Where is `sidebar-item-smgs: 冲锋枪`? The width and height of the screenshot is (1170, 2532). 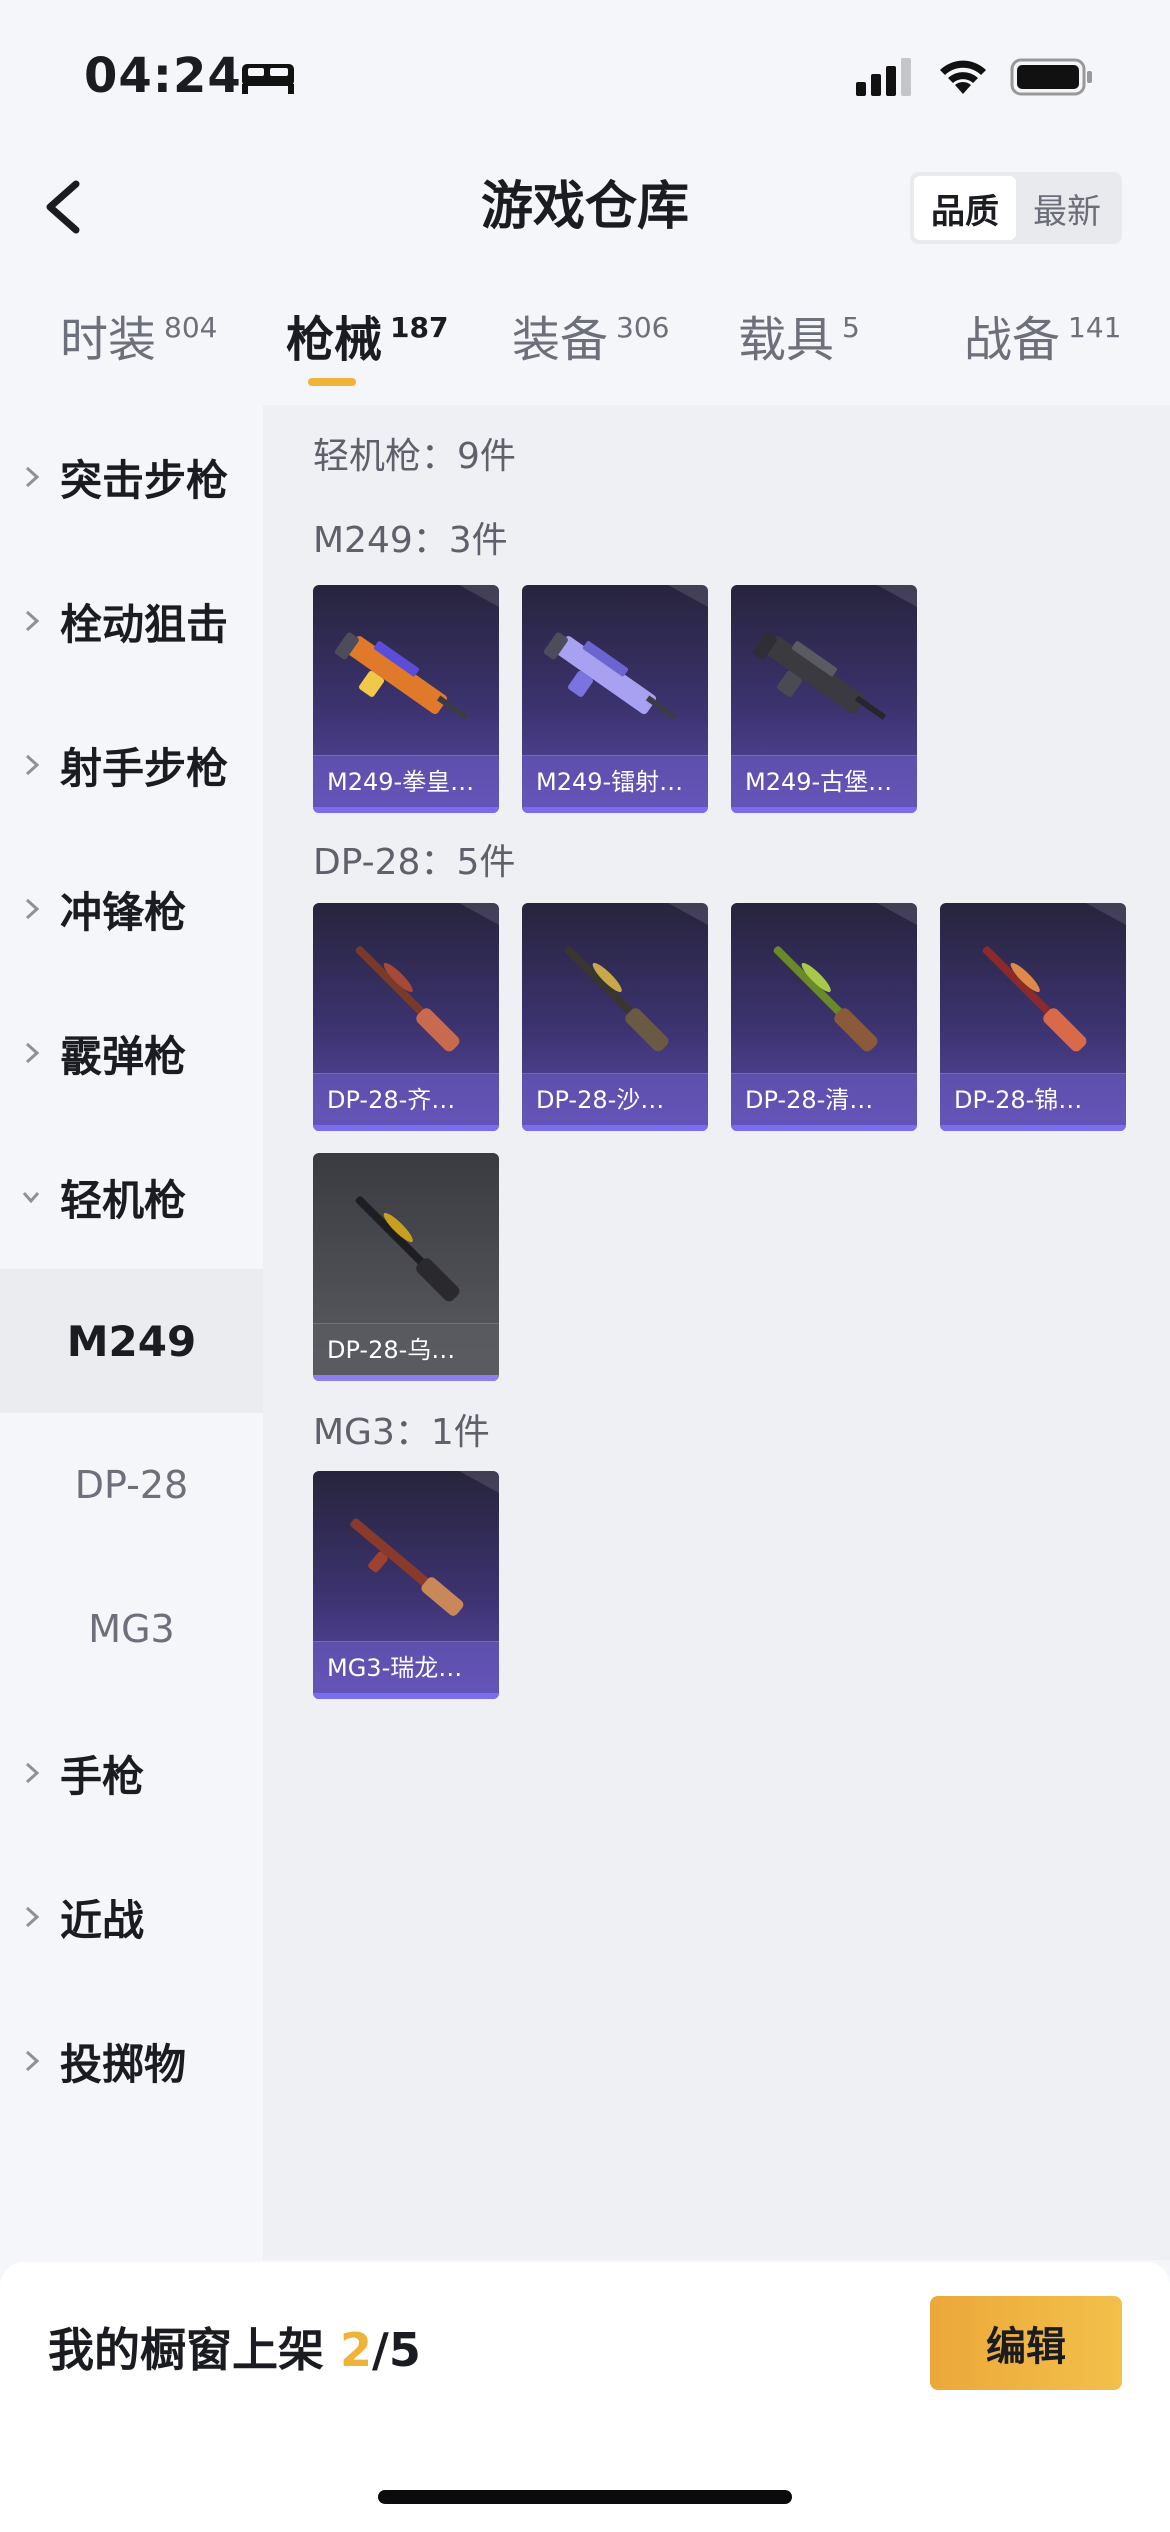 sidebar-item-smgs: 冲锋枪 is located at coordinates (131, 909).